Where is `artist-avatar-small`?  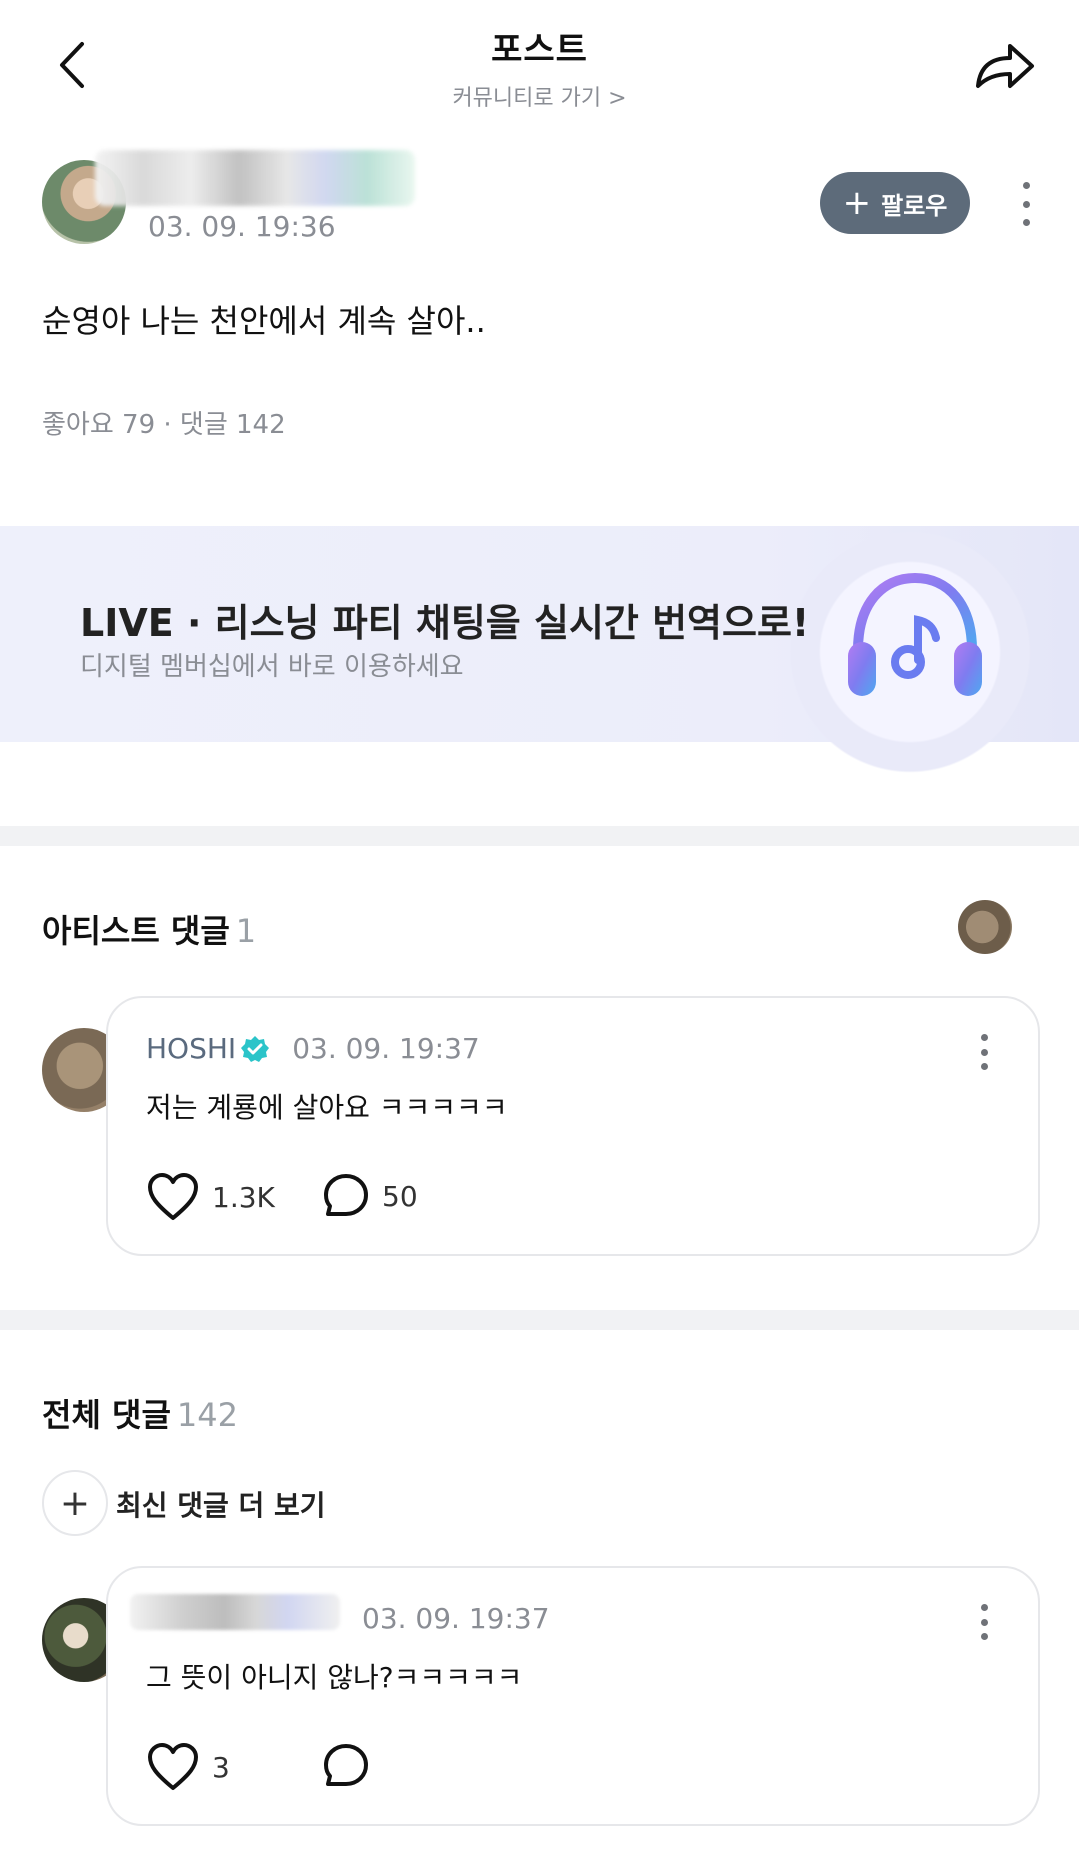
artist-avatar-small is located at coordinates (985, 927).